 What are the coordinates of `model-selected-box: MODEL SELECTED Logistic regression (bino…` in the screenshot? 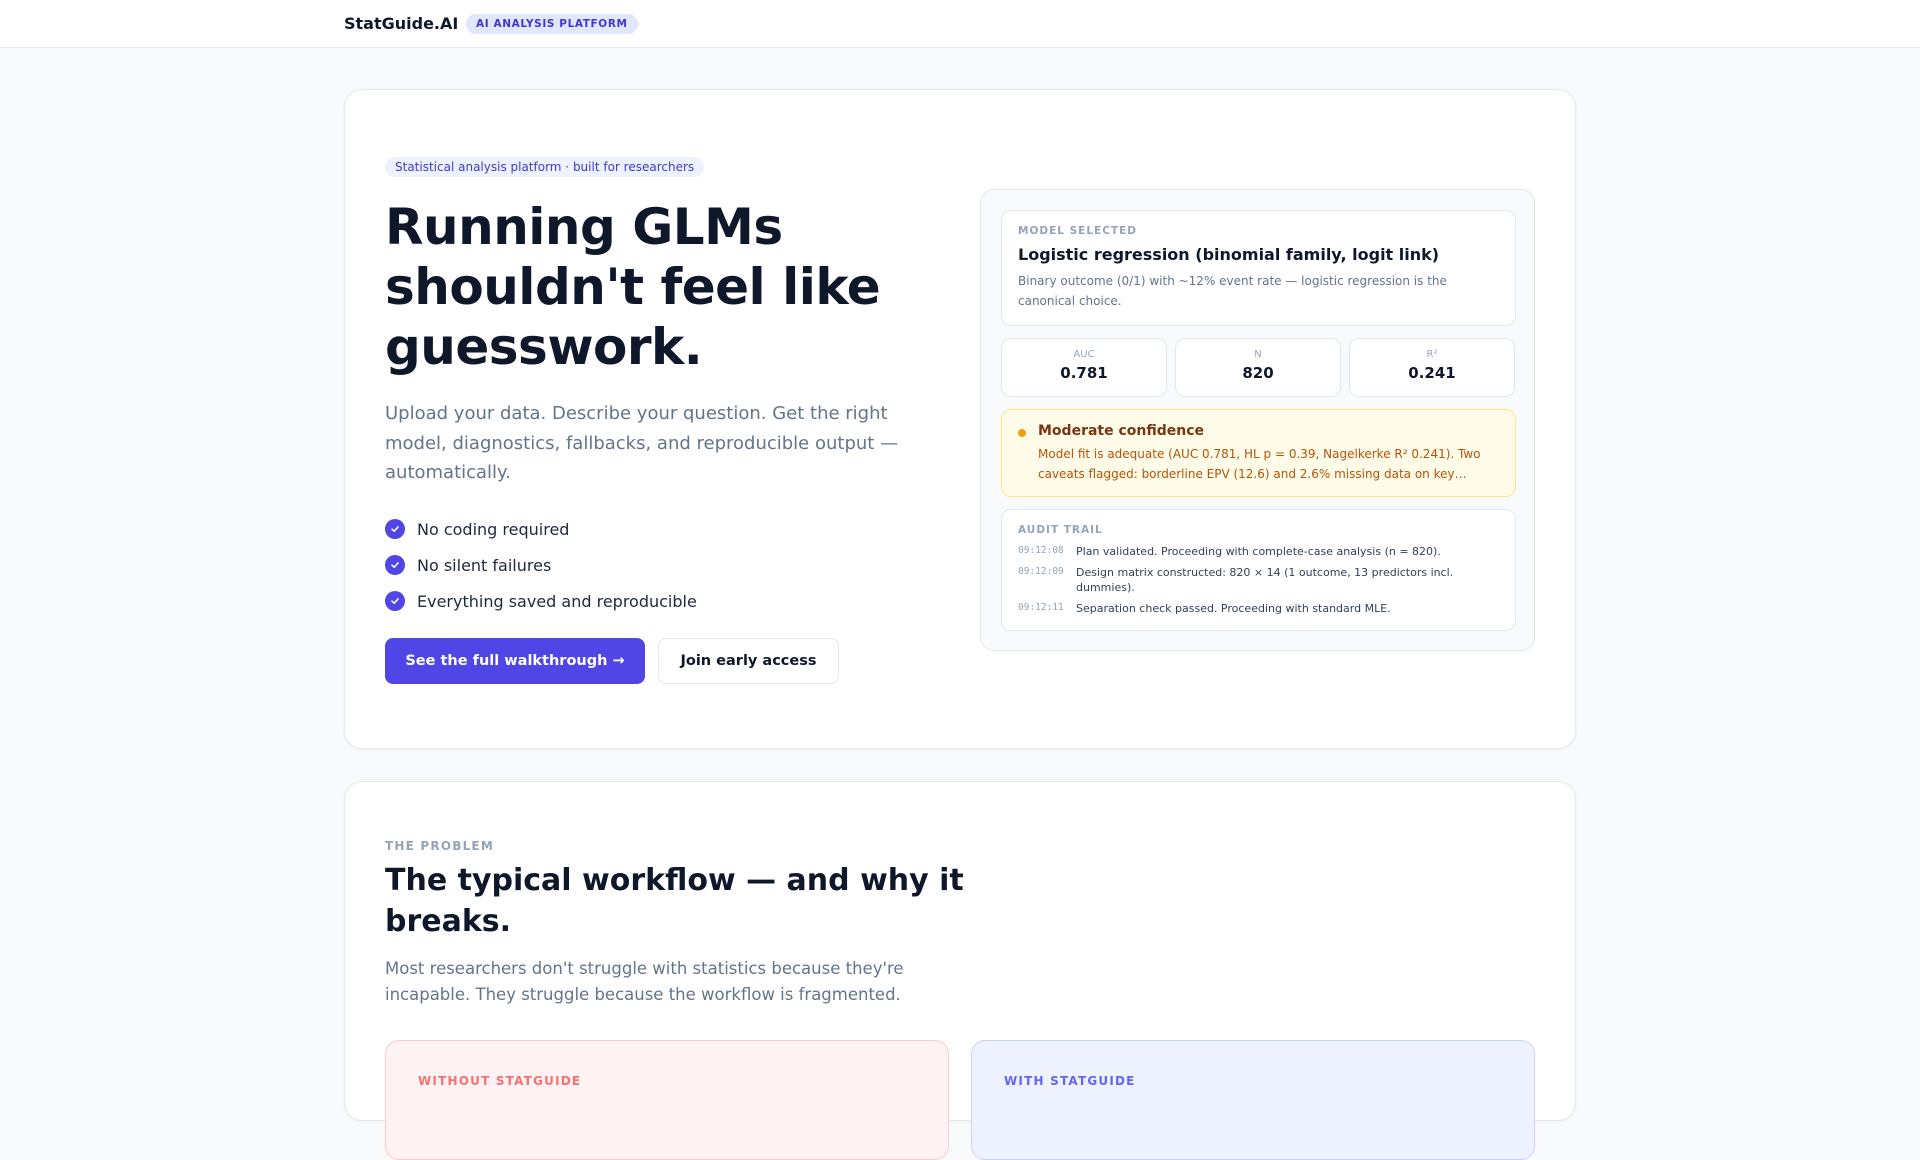 It's located at (1258, 268).